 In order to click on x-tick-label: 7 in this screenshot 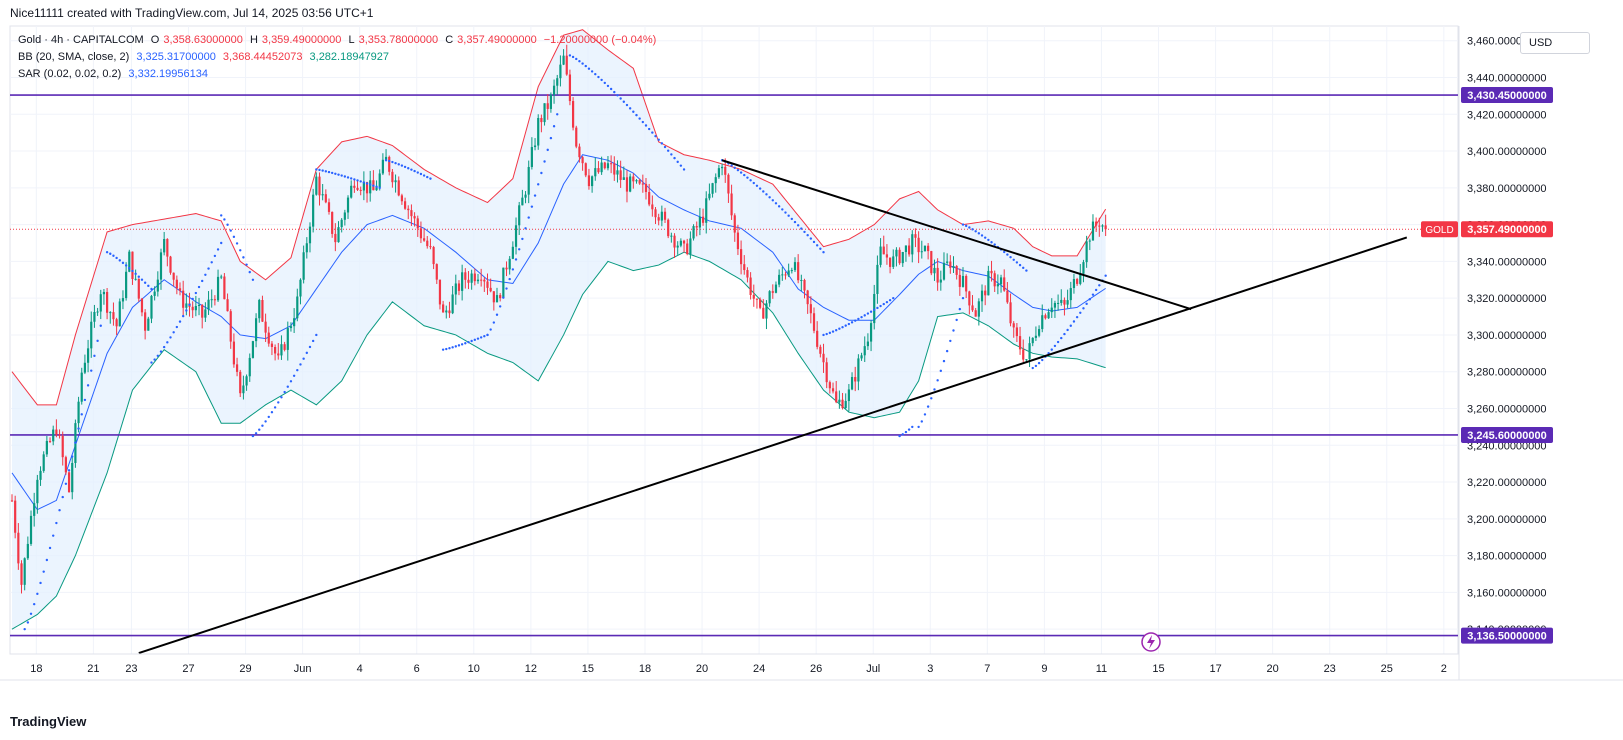, I will do `click(987, 669)`.